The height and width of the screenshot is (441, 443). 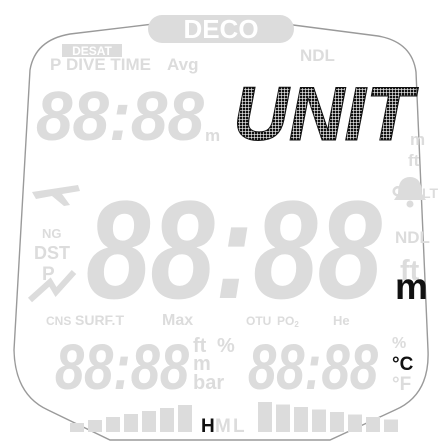 What do you see at coordinates (58, 321) in the screenshot?
I see `cns-label: CNS` at bounding box center [58, 321].